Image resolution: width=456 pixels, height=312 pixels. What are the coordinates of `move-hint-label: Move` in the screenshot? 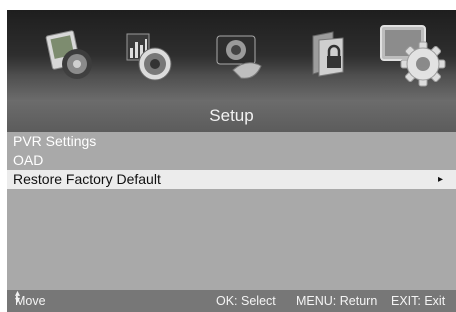 It's located at (30, 301).